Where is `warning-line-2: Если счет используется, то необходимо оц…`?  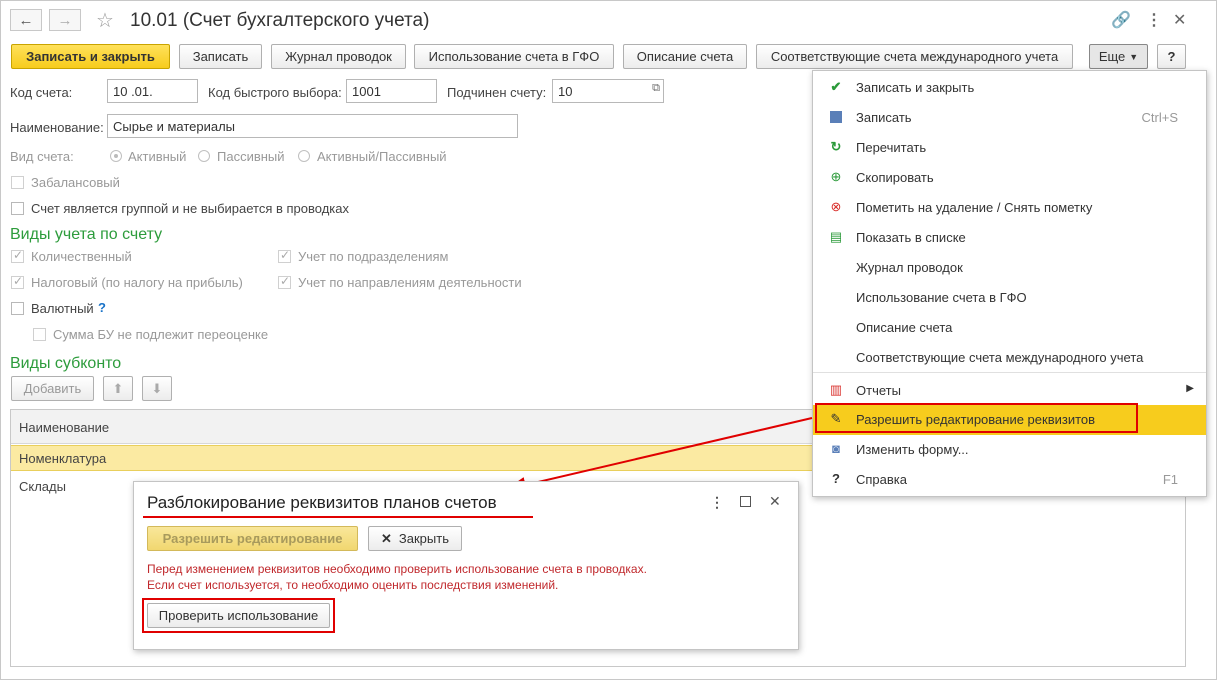 warning-line-2: Если счет используется, то необходимо оц… is located at coordinates (353, 585).